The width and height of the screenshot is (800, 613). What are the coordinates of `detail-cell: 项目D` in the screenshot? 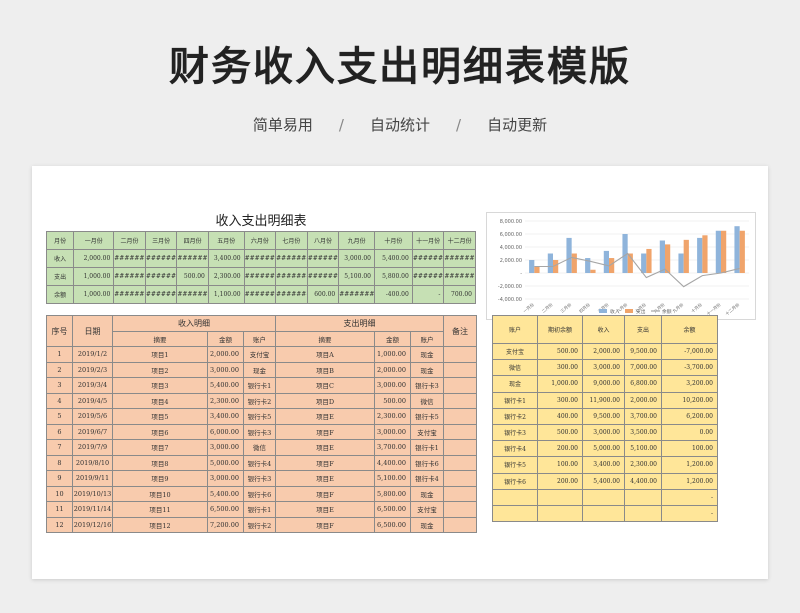 It's located at (325, 400).